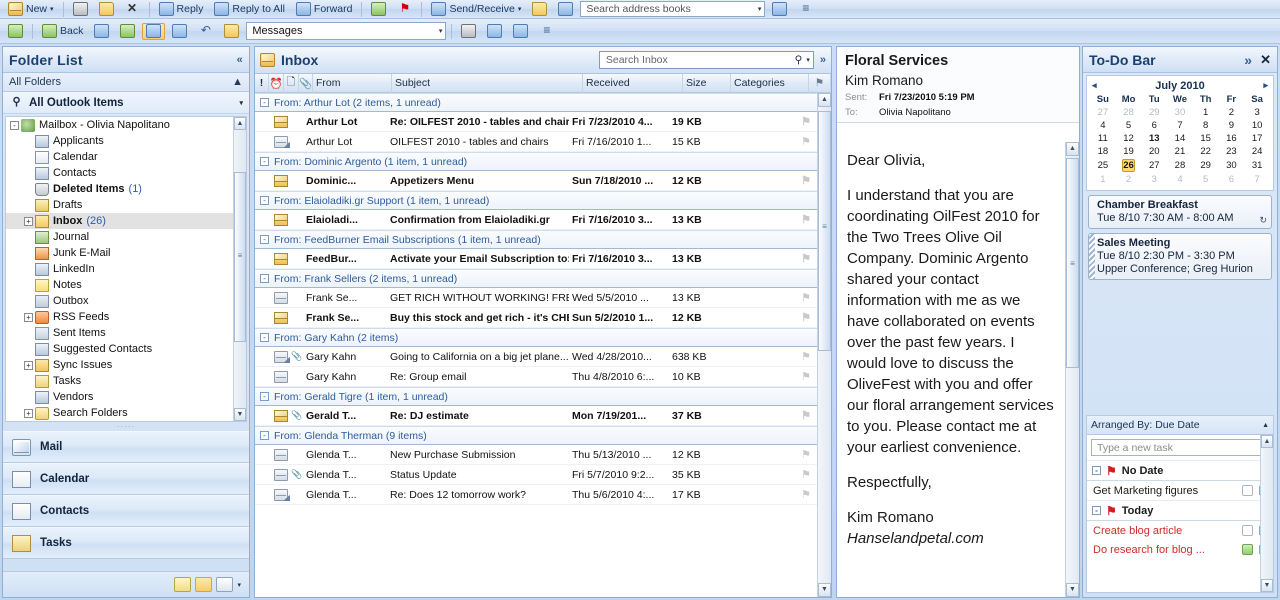  I want to click on calendar-day: 20, so click(1154, 151).